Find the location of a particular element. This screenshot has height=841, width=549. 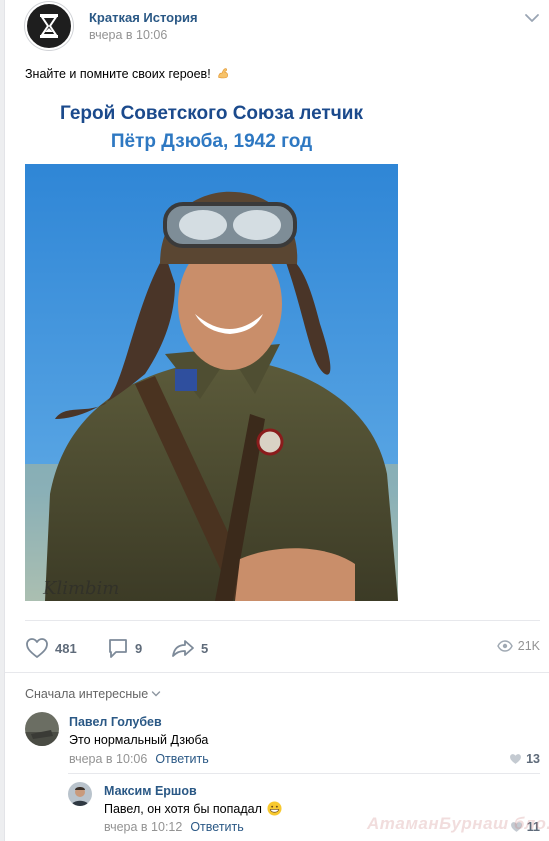

group-avatar is located at coordinates (49, 26).